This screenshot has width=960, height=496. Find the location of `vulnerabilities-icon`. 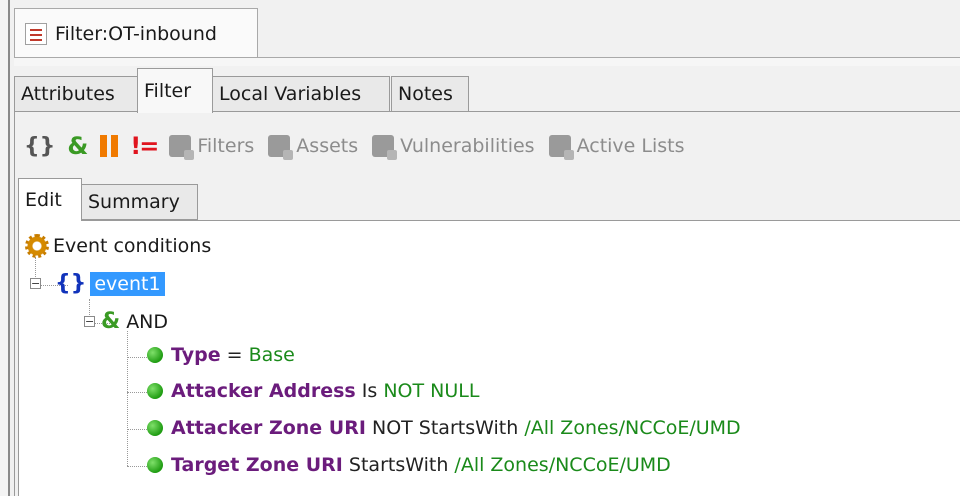

vulnerabilities-icon is located at coordinates (385, 147).